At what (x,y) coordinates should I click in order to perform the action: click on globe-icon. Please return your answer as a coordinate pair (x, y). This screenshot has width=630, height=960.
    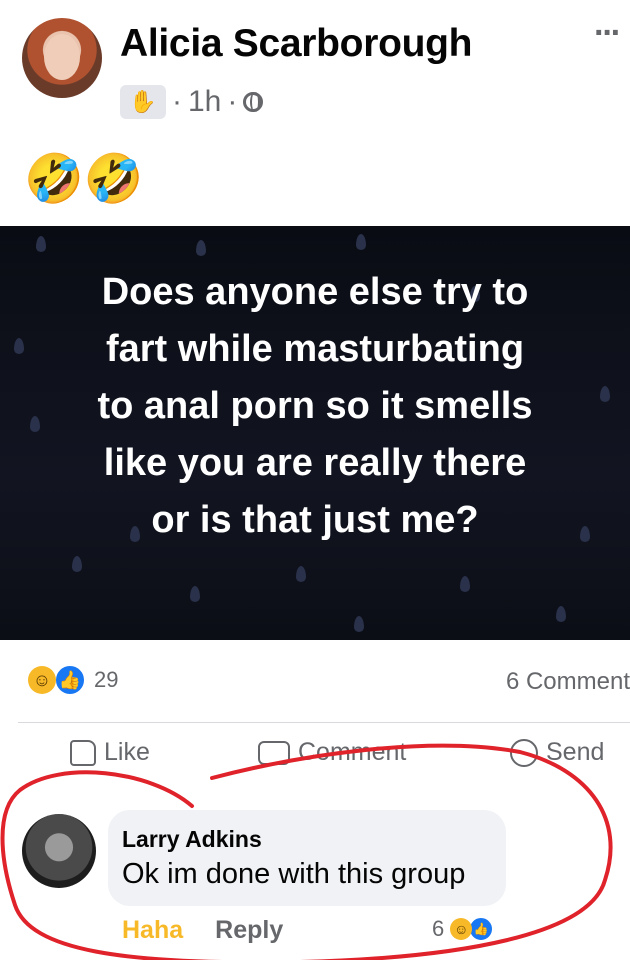
    Looking at the image, I should click on (253, 102).